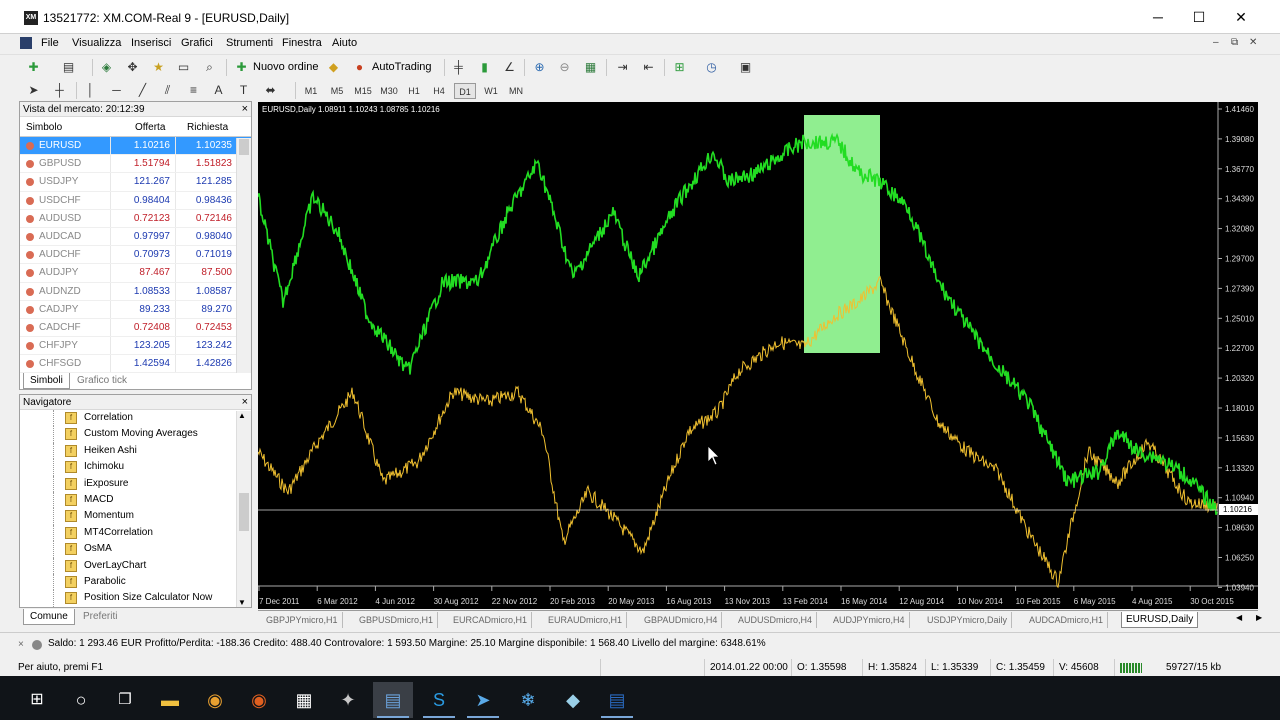 This screenshot has height=720, width=1280. What do you see at coordinates (311, 91) in the screenshot?
I see `timeframe-m1: M1` at bounding box center [311, 91].